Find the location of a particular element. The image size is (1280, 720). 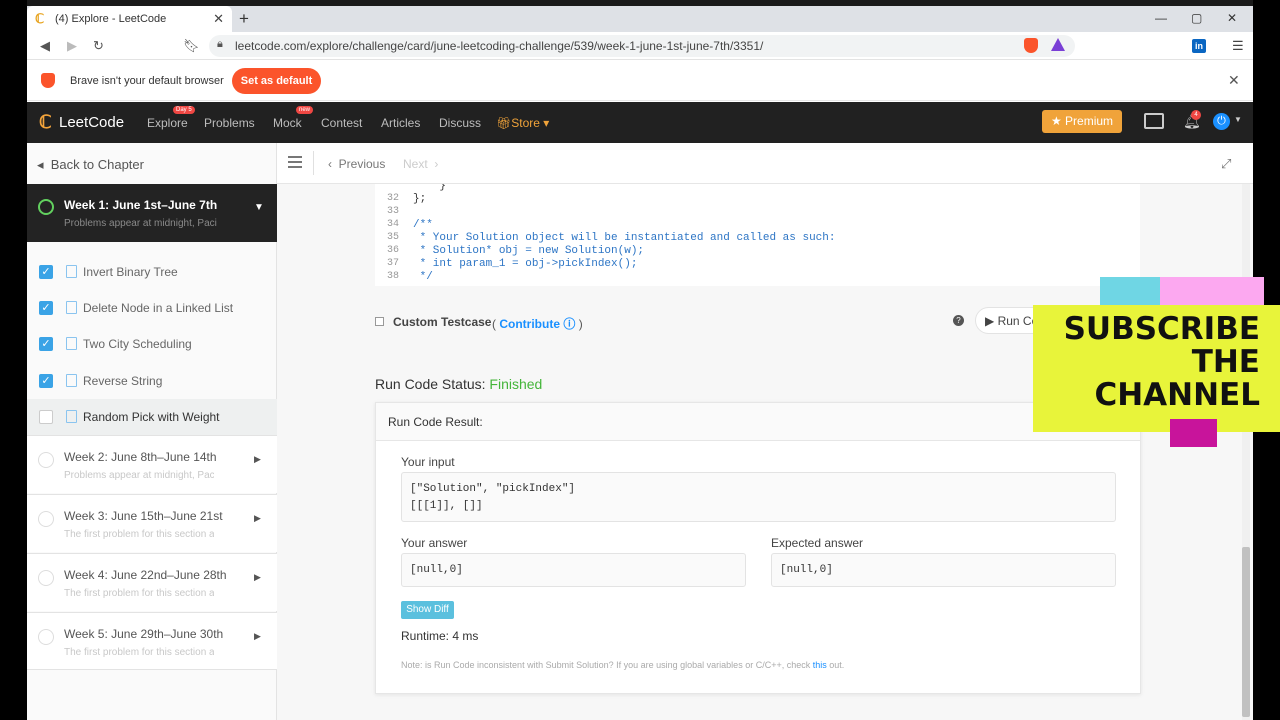

browser-menu-icon: ☰ is located at coordinates (1238, 46).